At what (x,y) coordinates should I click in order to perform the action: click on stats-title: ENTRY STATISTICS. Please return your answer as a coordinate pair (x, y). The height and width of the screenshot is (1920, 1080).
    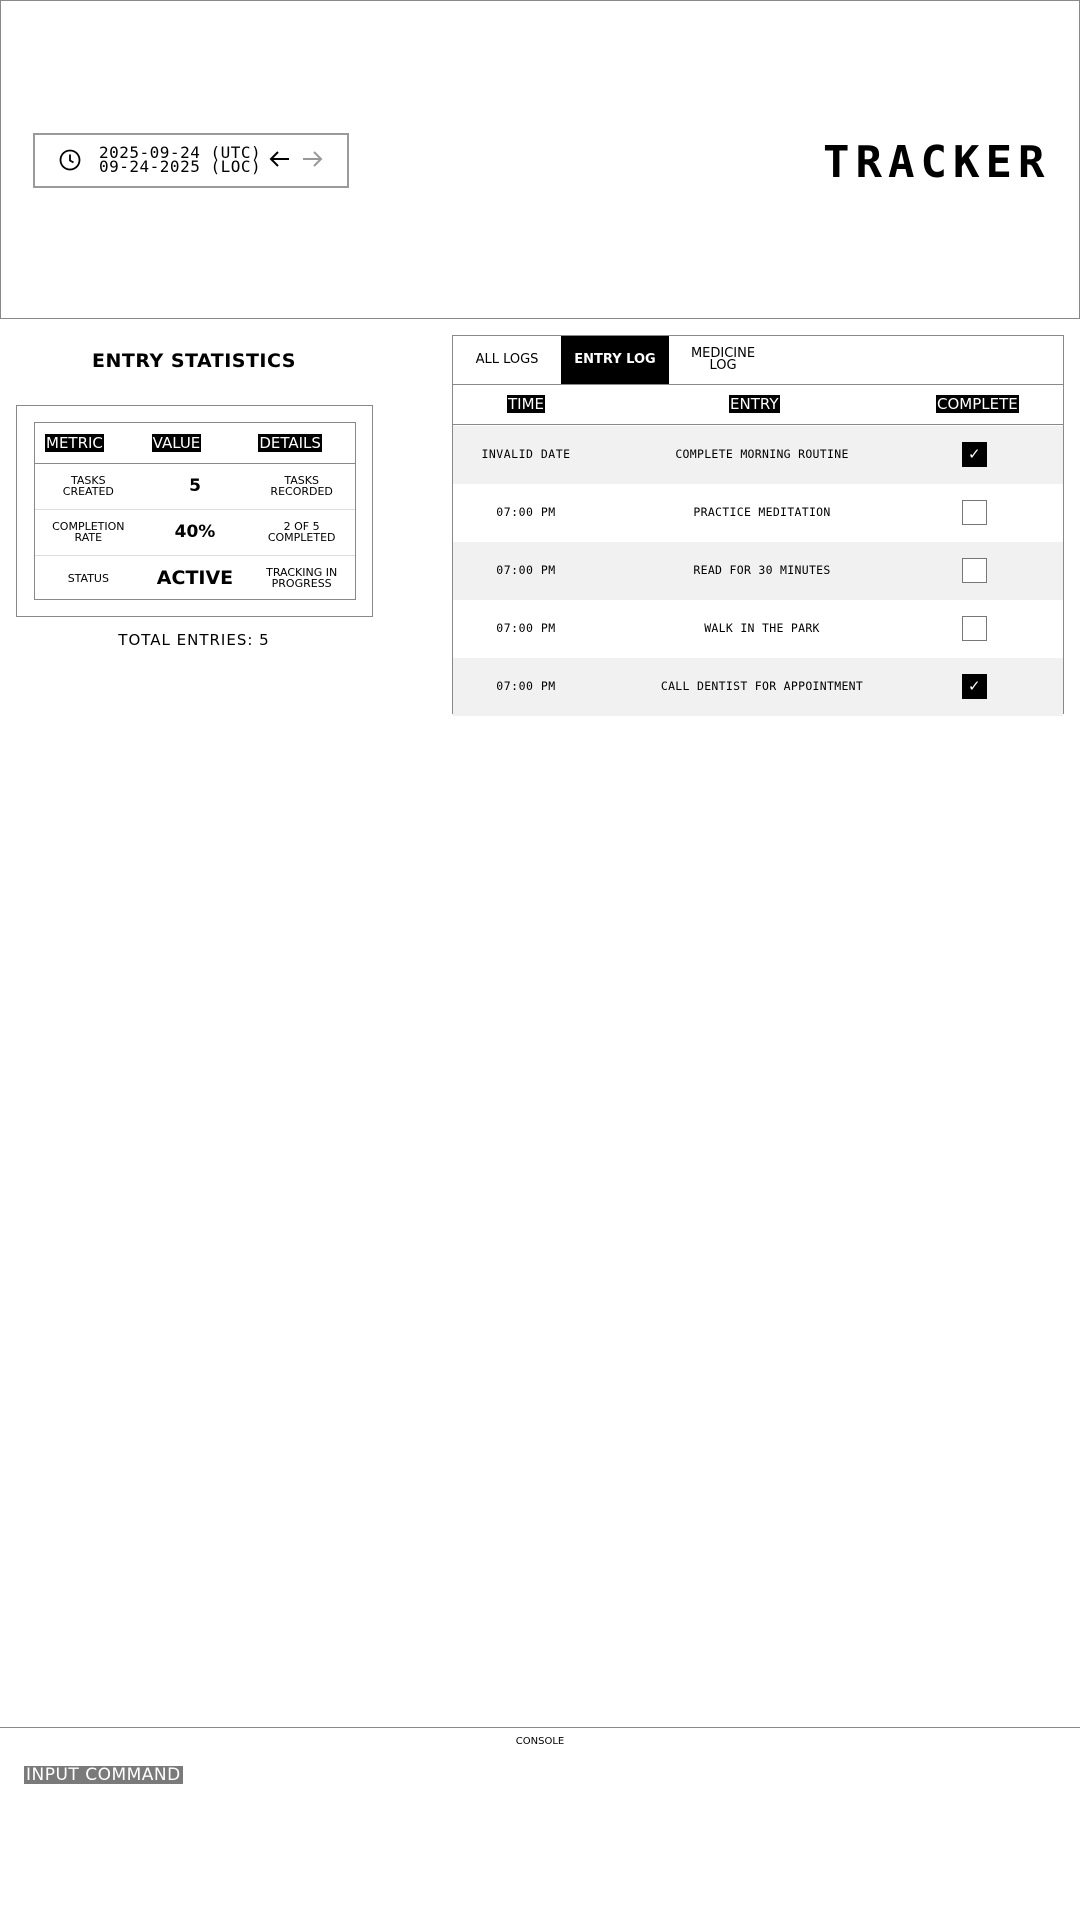
    Looking at the image, I should click on (194, 361).